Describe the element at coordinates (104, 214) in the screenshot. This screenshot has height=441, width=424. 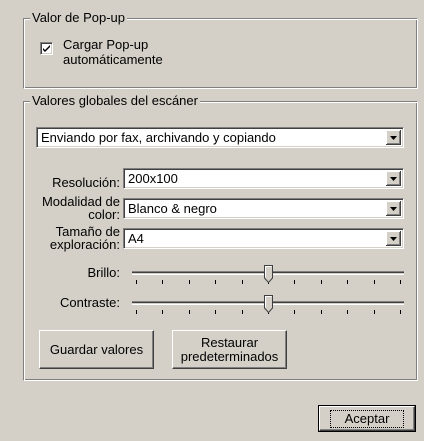
I see `color-mode-label-line2: color:` at that location.